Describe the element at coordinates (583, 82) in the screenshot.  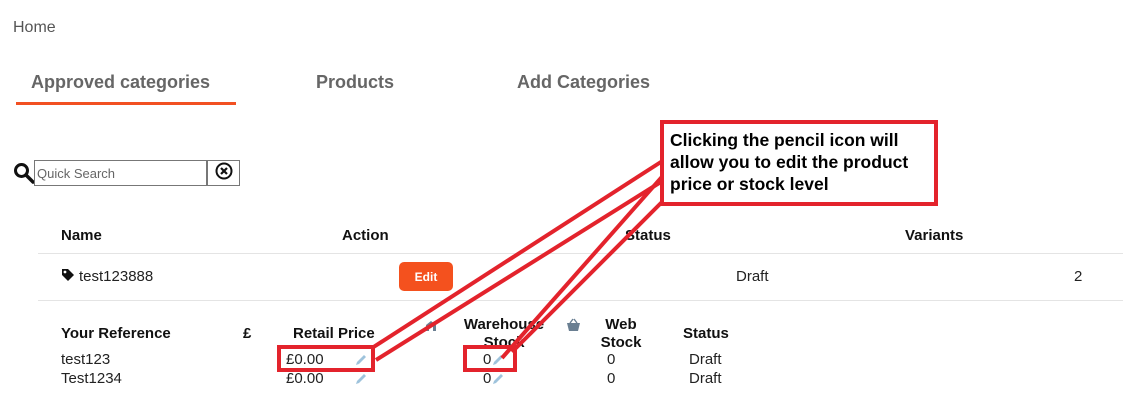
I see `tab-add-categories: Add Categories` at that location.